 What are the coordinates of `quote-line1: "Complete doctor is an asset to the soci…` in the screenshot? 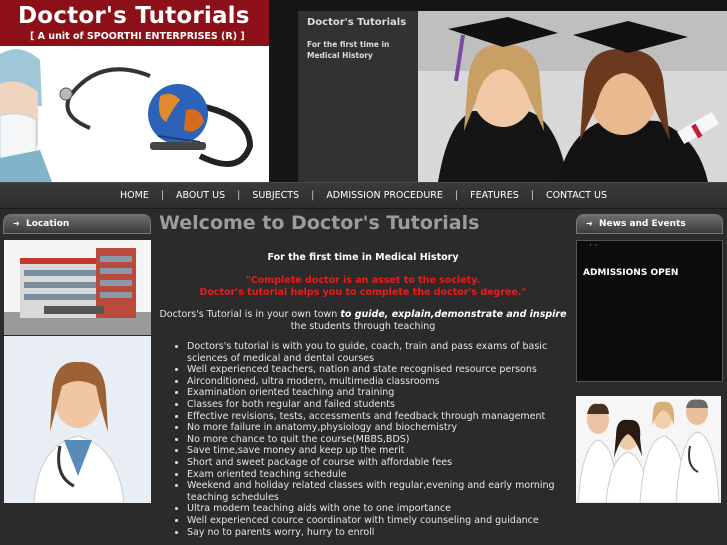 It's located at (363, 280).